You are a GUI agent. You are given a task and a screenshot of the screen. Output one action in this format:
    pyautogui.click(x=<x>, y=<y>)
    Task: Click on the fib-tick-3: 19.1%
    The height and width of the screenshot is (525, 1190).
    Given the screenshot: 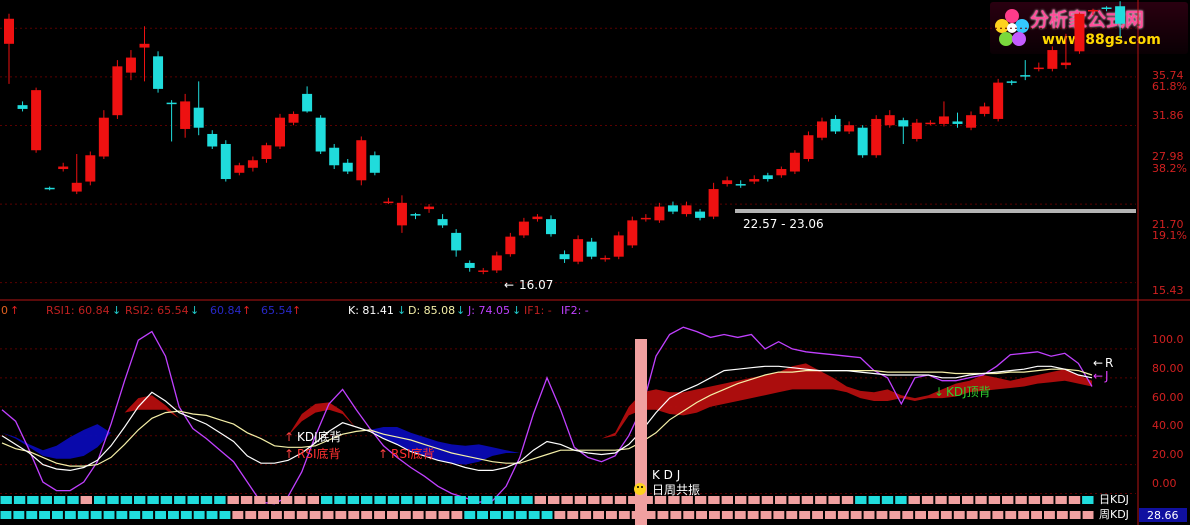 What is the action you would take?
    pyautogui.click(x=1169, y=235)
    